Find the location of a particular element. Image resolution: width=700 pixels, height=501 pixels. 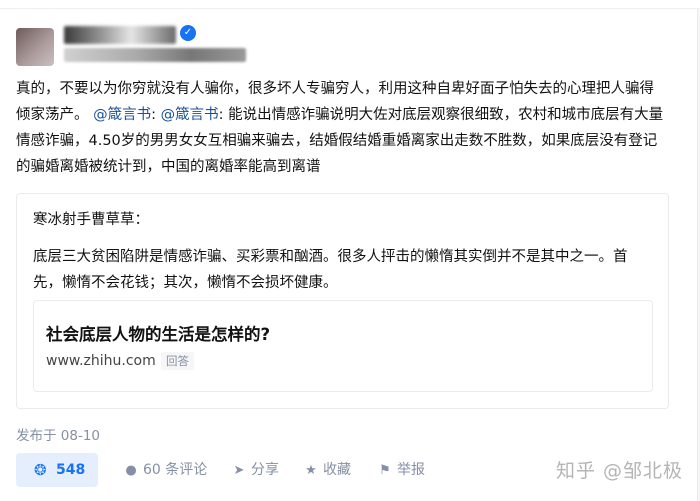

link-title: 社会底层人物的生活是怎样的? is located at coordinates (158, 333).